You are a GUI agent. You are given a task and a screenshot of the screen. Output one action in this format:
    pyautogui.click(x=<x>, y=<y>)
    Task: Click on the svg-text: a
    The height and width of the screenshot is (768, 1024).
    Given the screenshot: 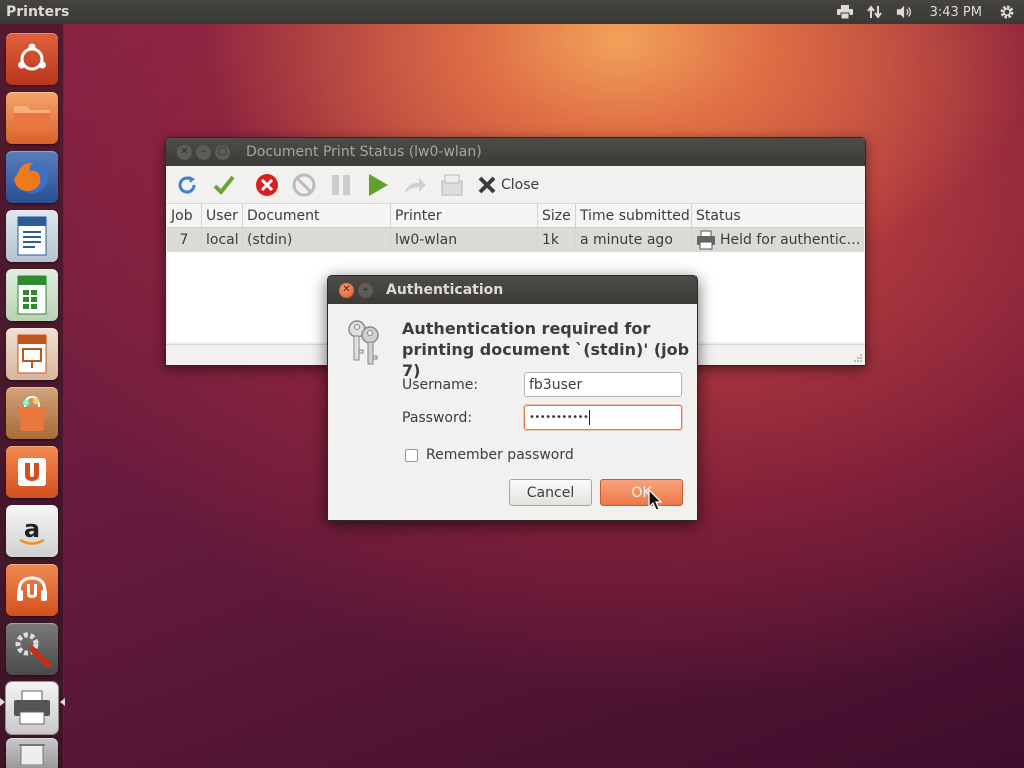 What is the action you would take?
    pyautogui.click(x=32, y=529)
    